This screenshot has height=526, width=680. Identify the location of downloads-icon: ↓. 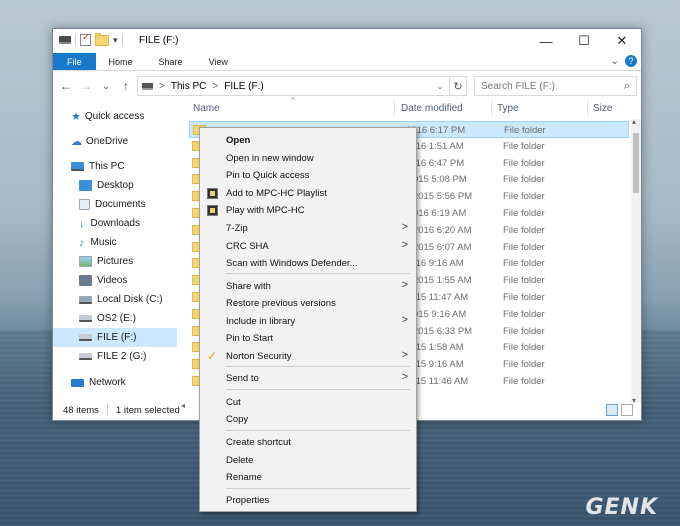
(82, 223).